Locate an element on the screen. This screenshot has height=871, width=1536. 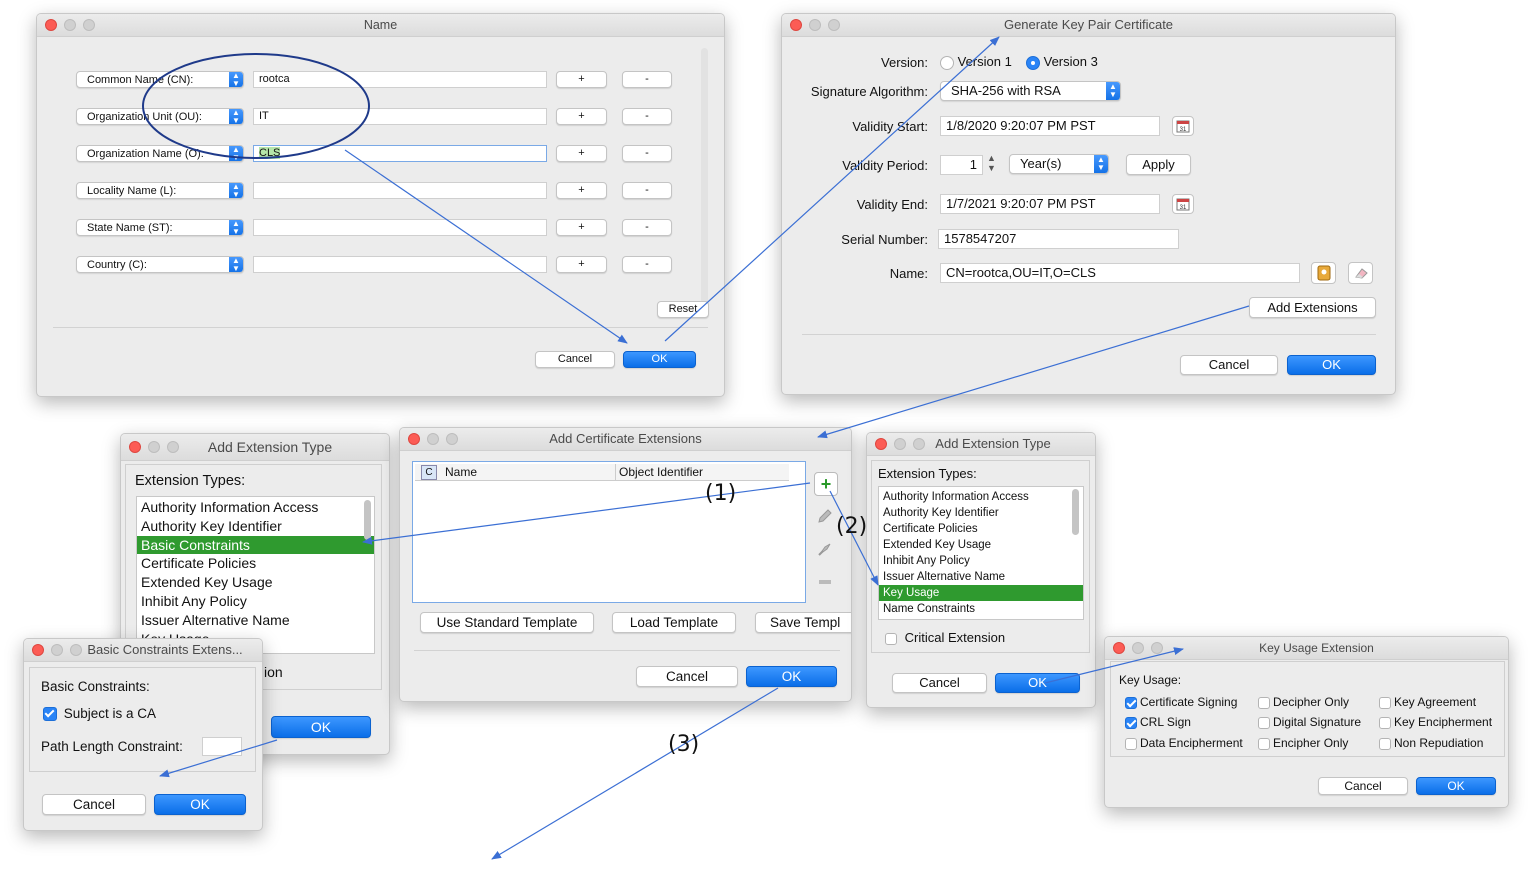
vend-field: 1/7/2021 9:20:07 PM PST is located at coordinates (1050, 204).